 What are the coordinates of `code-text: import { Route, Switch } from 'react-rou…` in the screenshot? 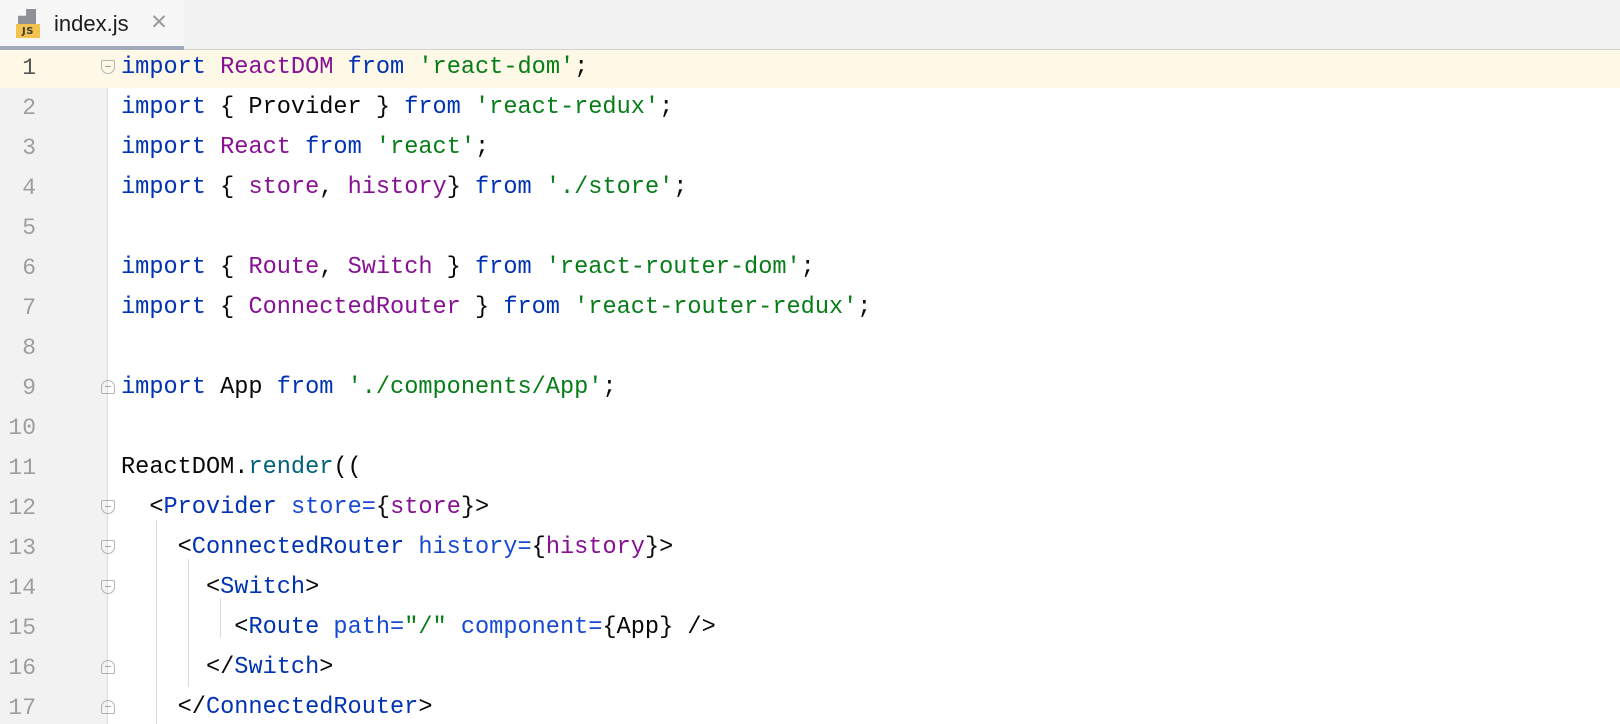 It's located at (468, 268).